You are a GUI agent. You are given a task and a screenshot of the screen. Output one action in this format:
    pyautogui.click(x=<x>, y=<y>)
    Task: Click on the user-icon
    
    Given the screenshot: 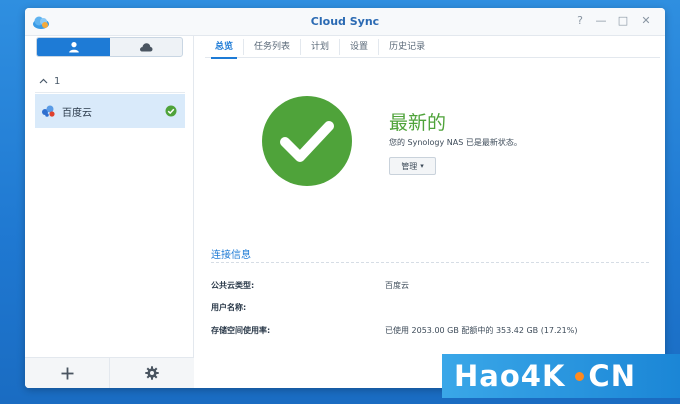 What is the action you would take?
    pyautogui.click(x=73, y=47)
    